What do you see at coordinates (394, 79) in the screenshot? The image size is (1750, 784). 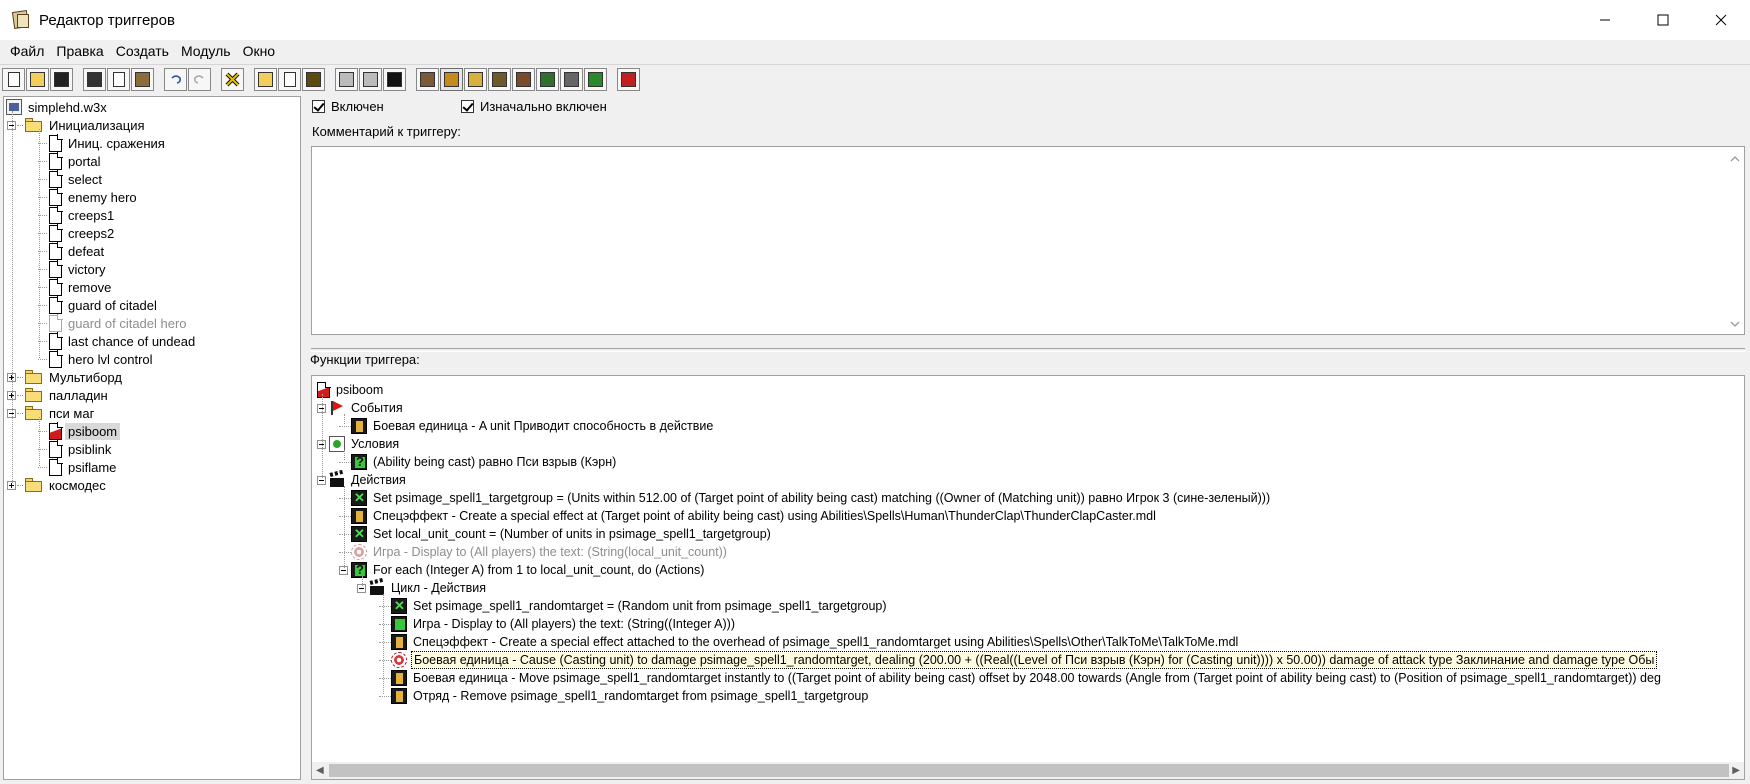 I see `new-action-button` at bounding box center [394, 79].